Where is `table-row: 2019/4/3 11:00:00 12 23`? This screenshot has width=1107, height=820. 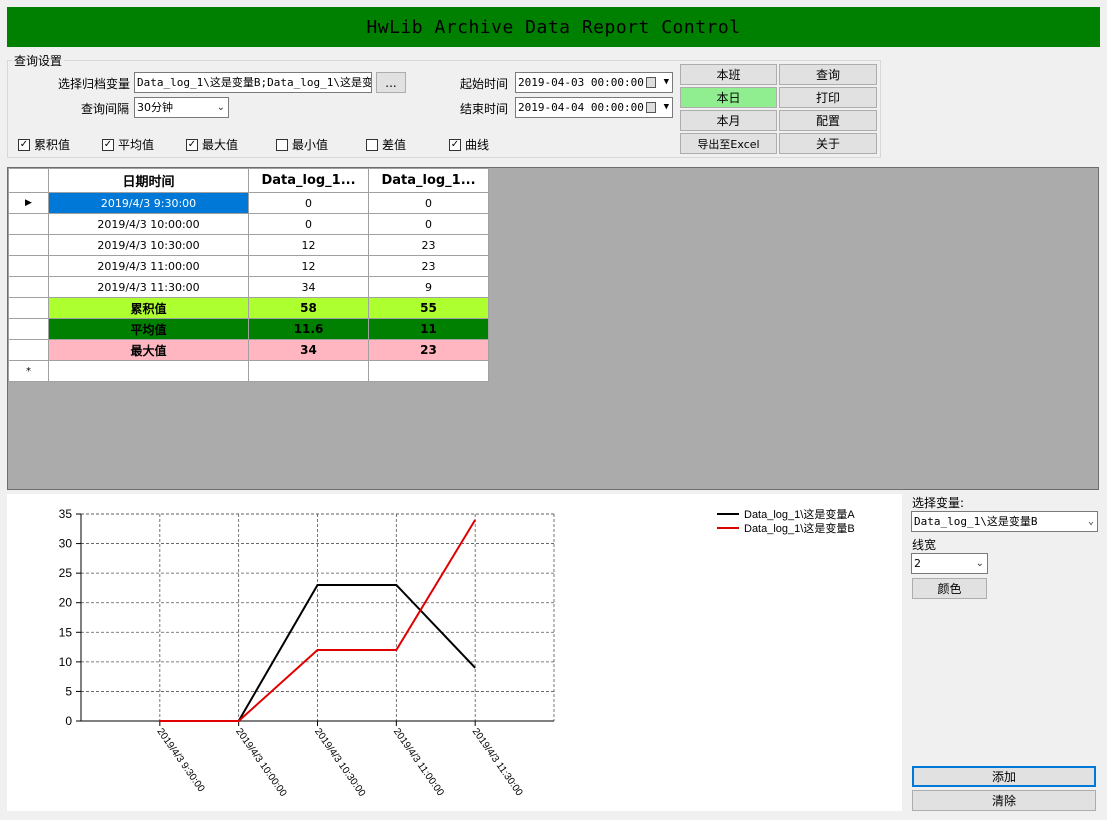 table-row: 2019/4/3 11:00:00 12 23 is located at coordinates (248, 266).